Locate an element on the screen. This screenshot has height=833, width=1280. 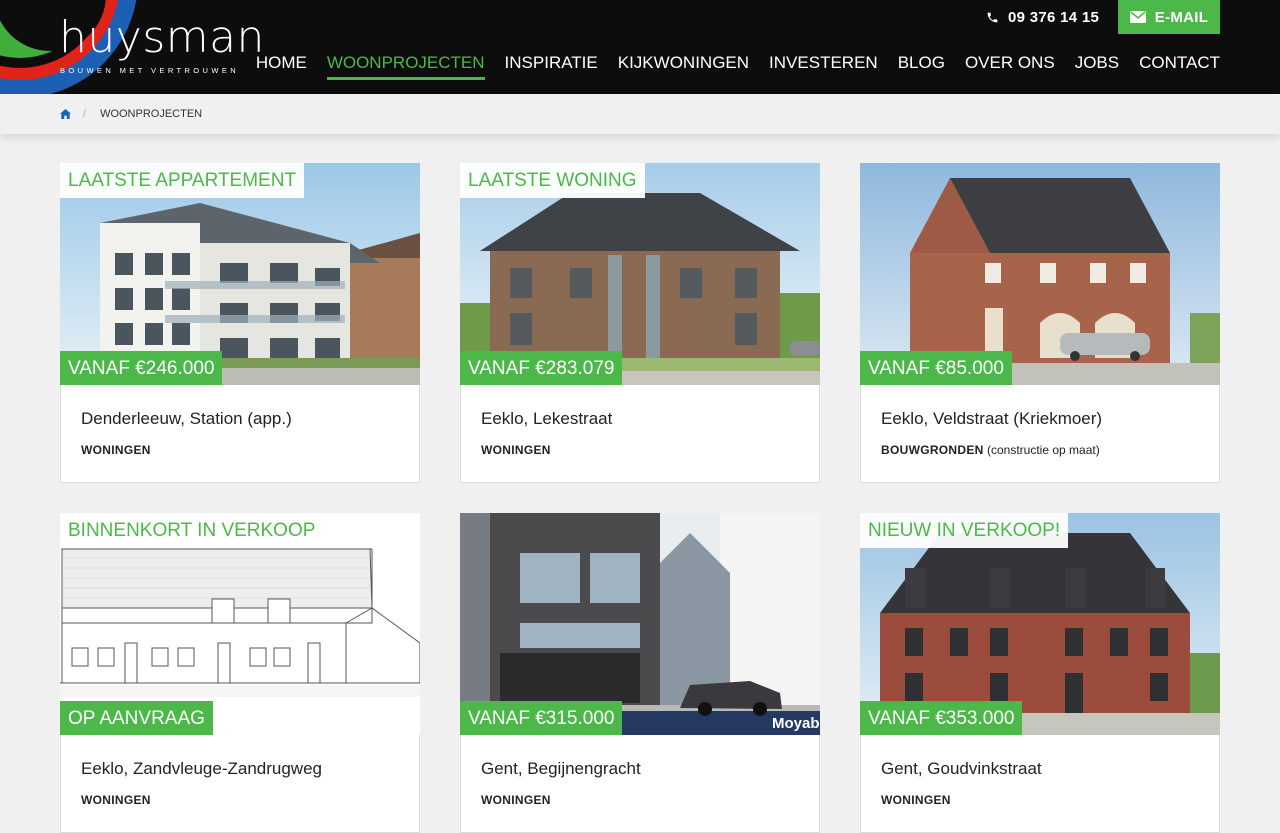
home-icon is located at coordinates (65, 114).